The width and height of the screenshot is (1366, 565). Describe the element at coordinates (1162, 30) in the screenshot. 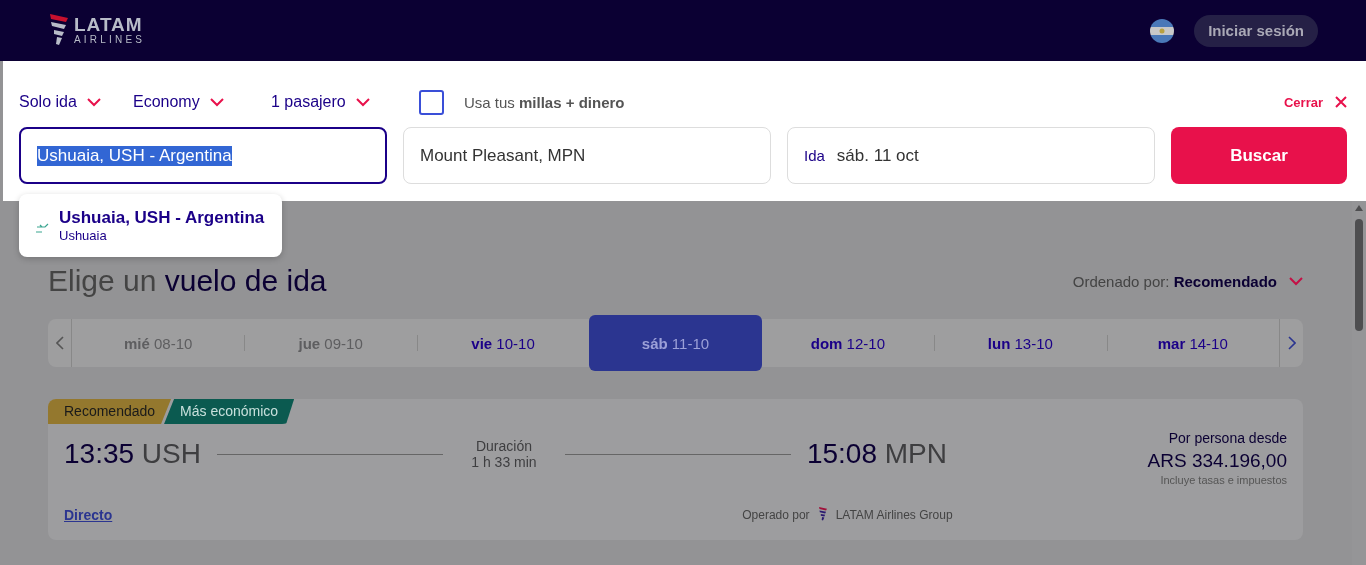

I see `flag-icon` at that location.